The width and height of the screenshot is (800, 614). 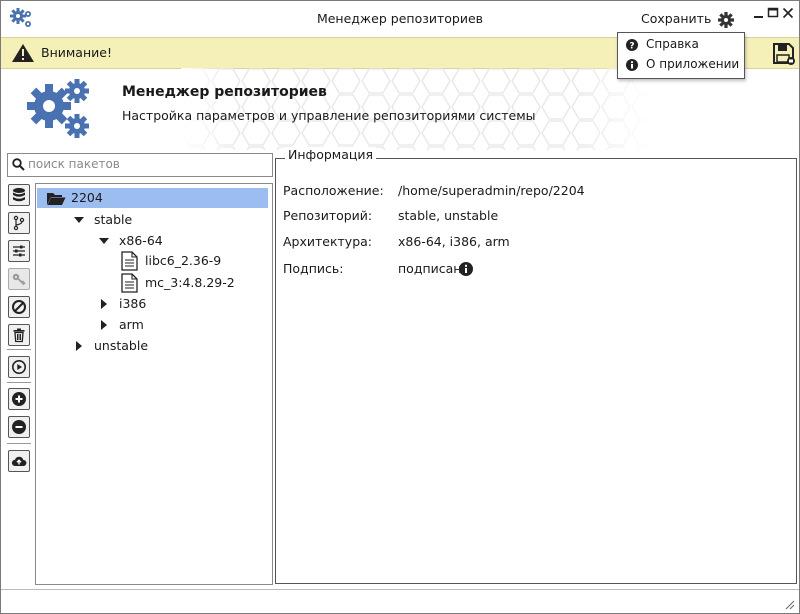 What do you see at coordinates (430, 268) in the screenshot?
I see `info-value: подписан` at bounding box center [430, 268].